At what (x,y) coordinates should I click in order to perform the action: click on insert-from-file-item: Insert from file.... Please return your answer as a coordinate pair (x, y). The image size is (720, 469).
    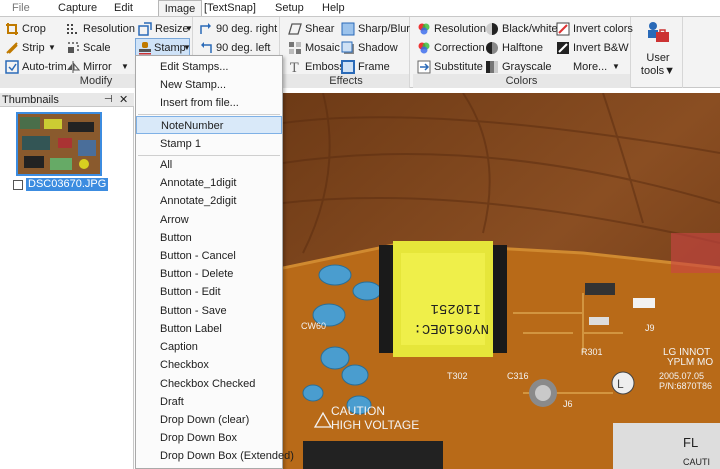
    Looking at the image, I should click on (209, 103).